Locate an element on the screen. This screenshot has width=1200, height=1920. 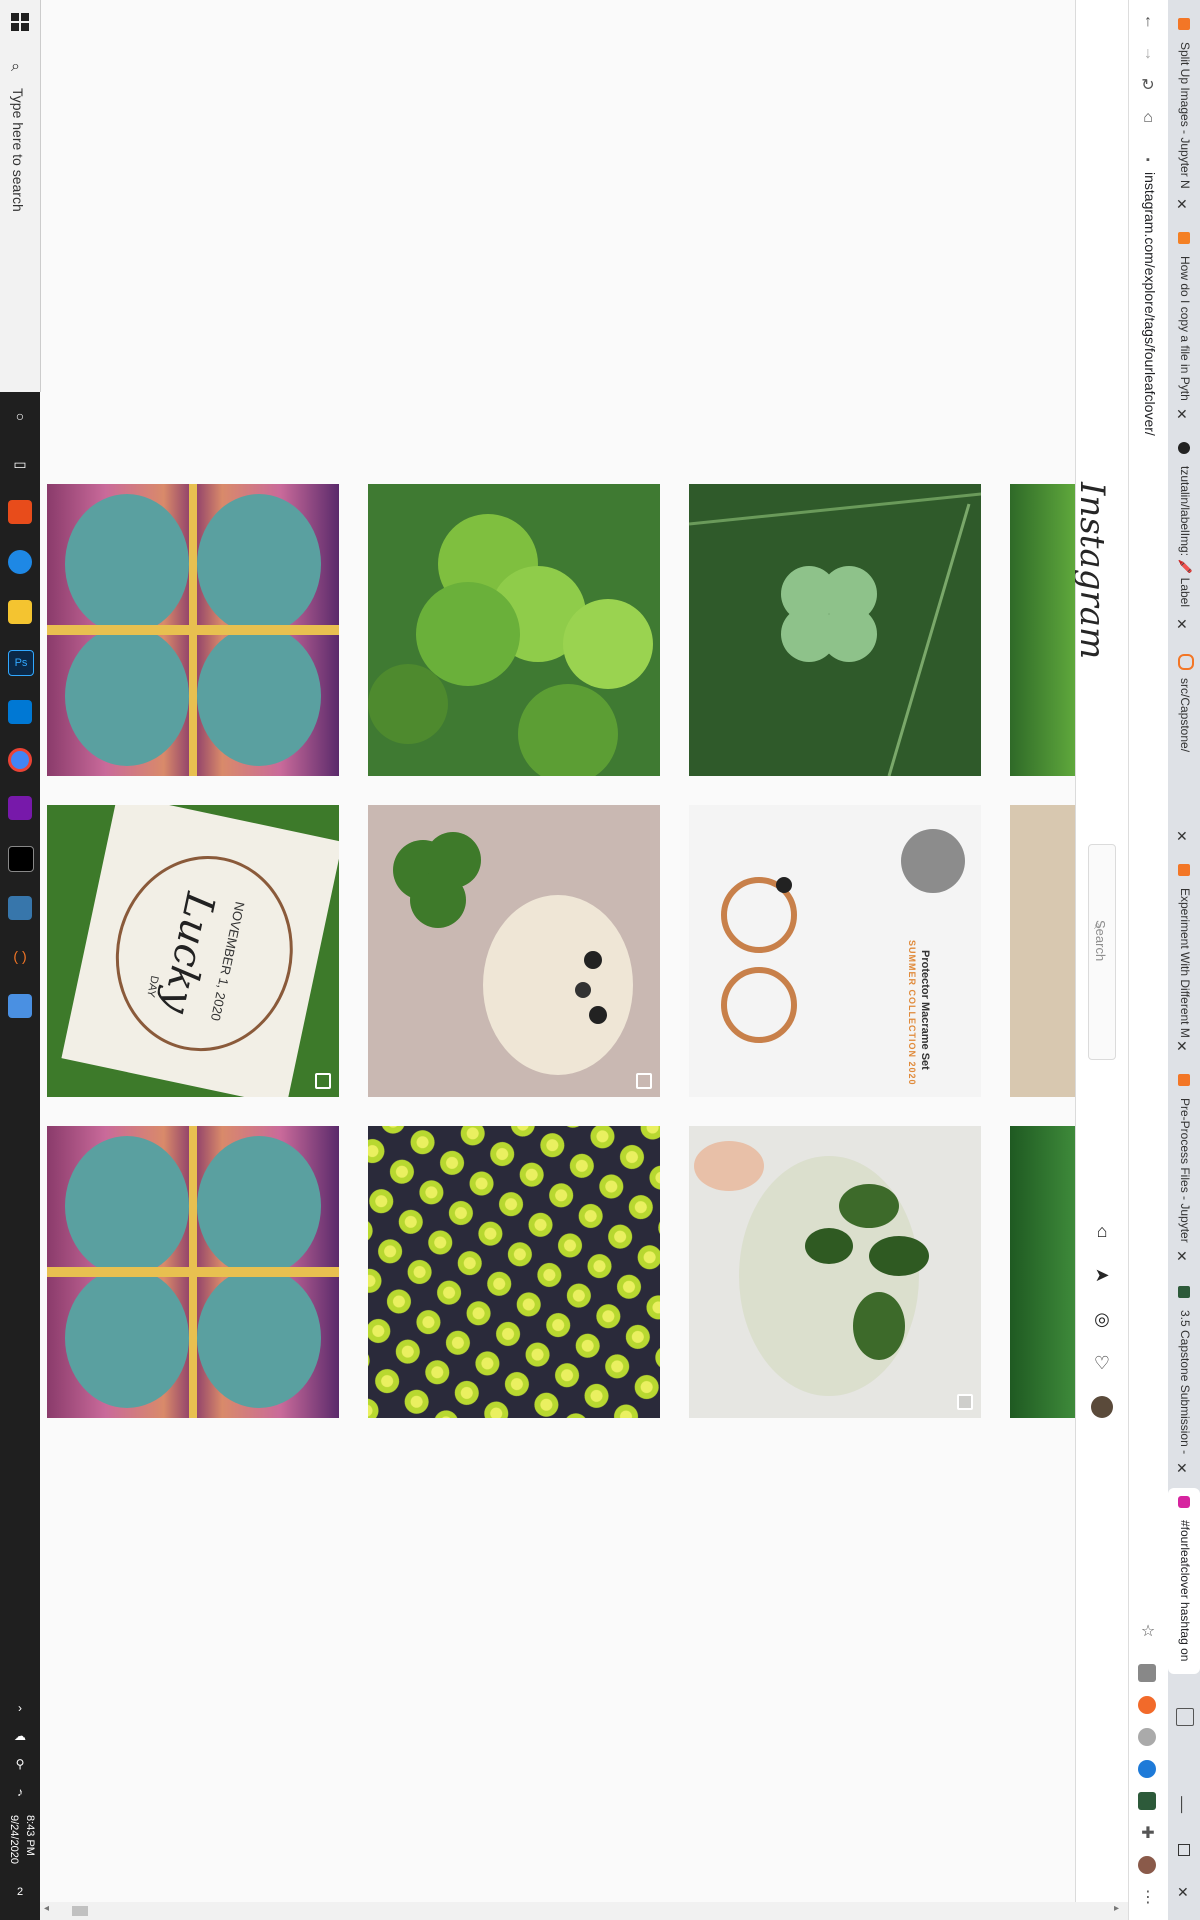
notification-count: 2 is located at coordinates (20, 1892).